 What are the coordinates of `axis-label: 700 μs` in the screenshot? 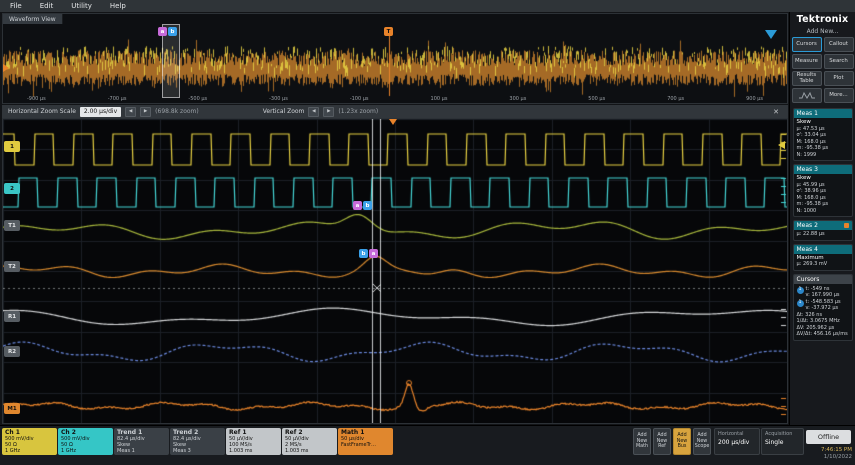 It's located at (676, 99).